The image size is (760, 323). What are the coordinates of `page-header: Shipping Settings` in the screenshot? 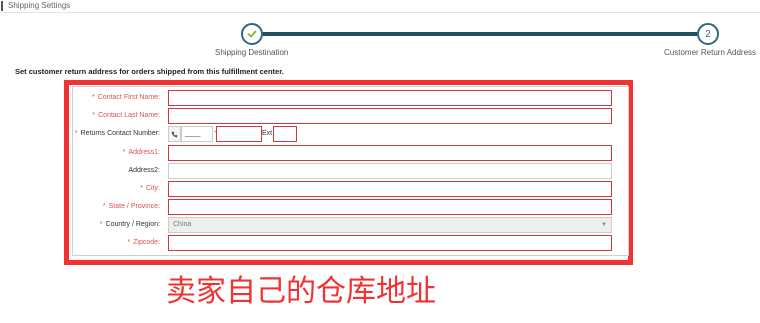 It's located at (380, 6).